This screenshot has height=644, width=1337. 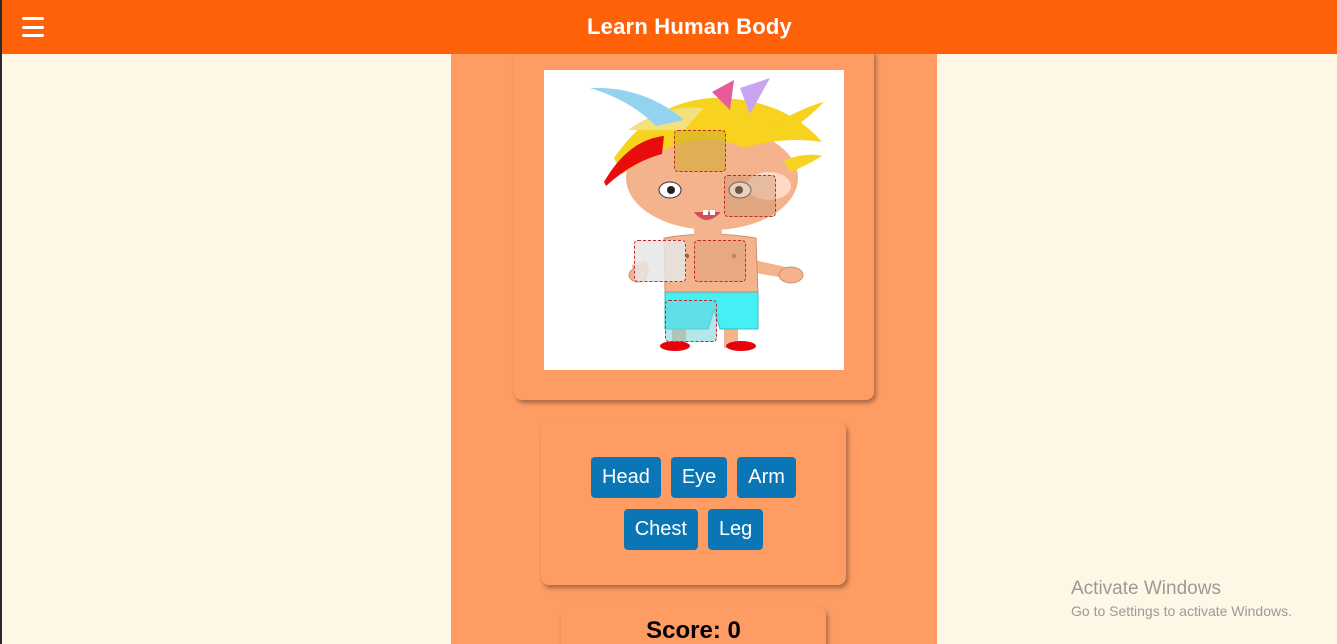 I want to click on watermark-line-2: Go to Settings to activate Windows., so click(x=1181, y=611).